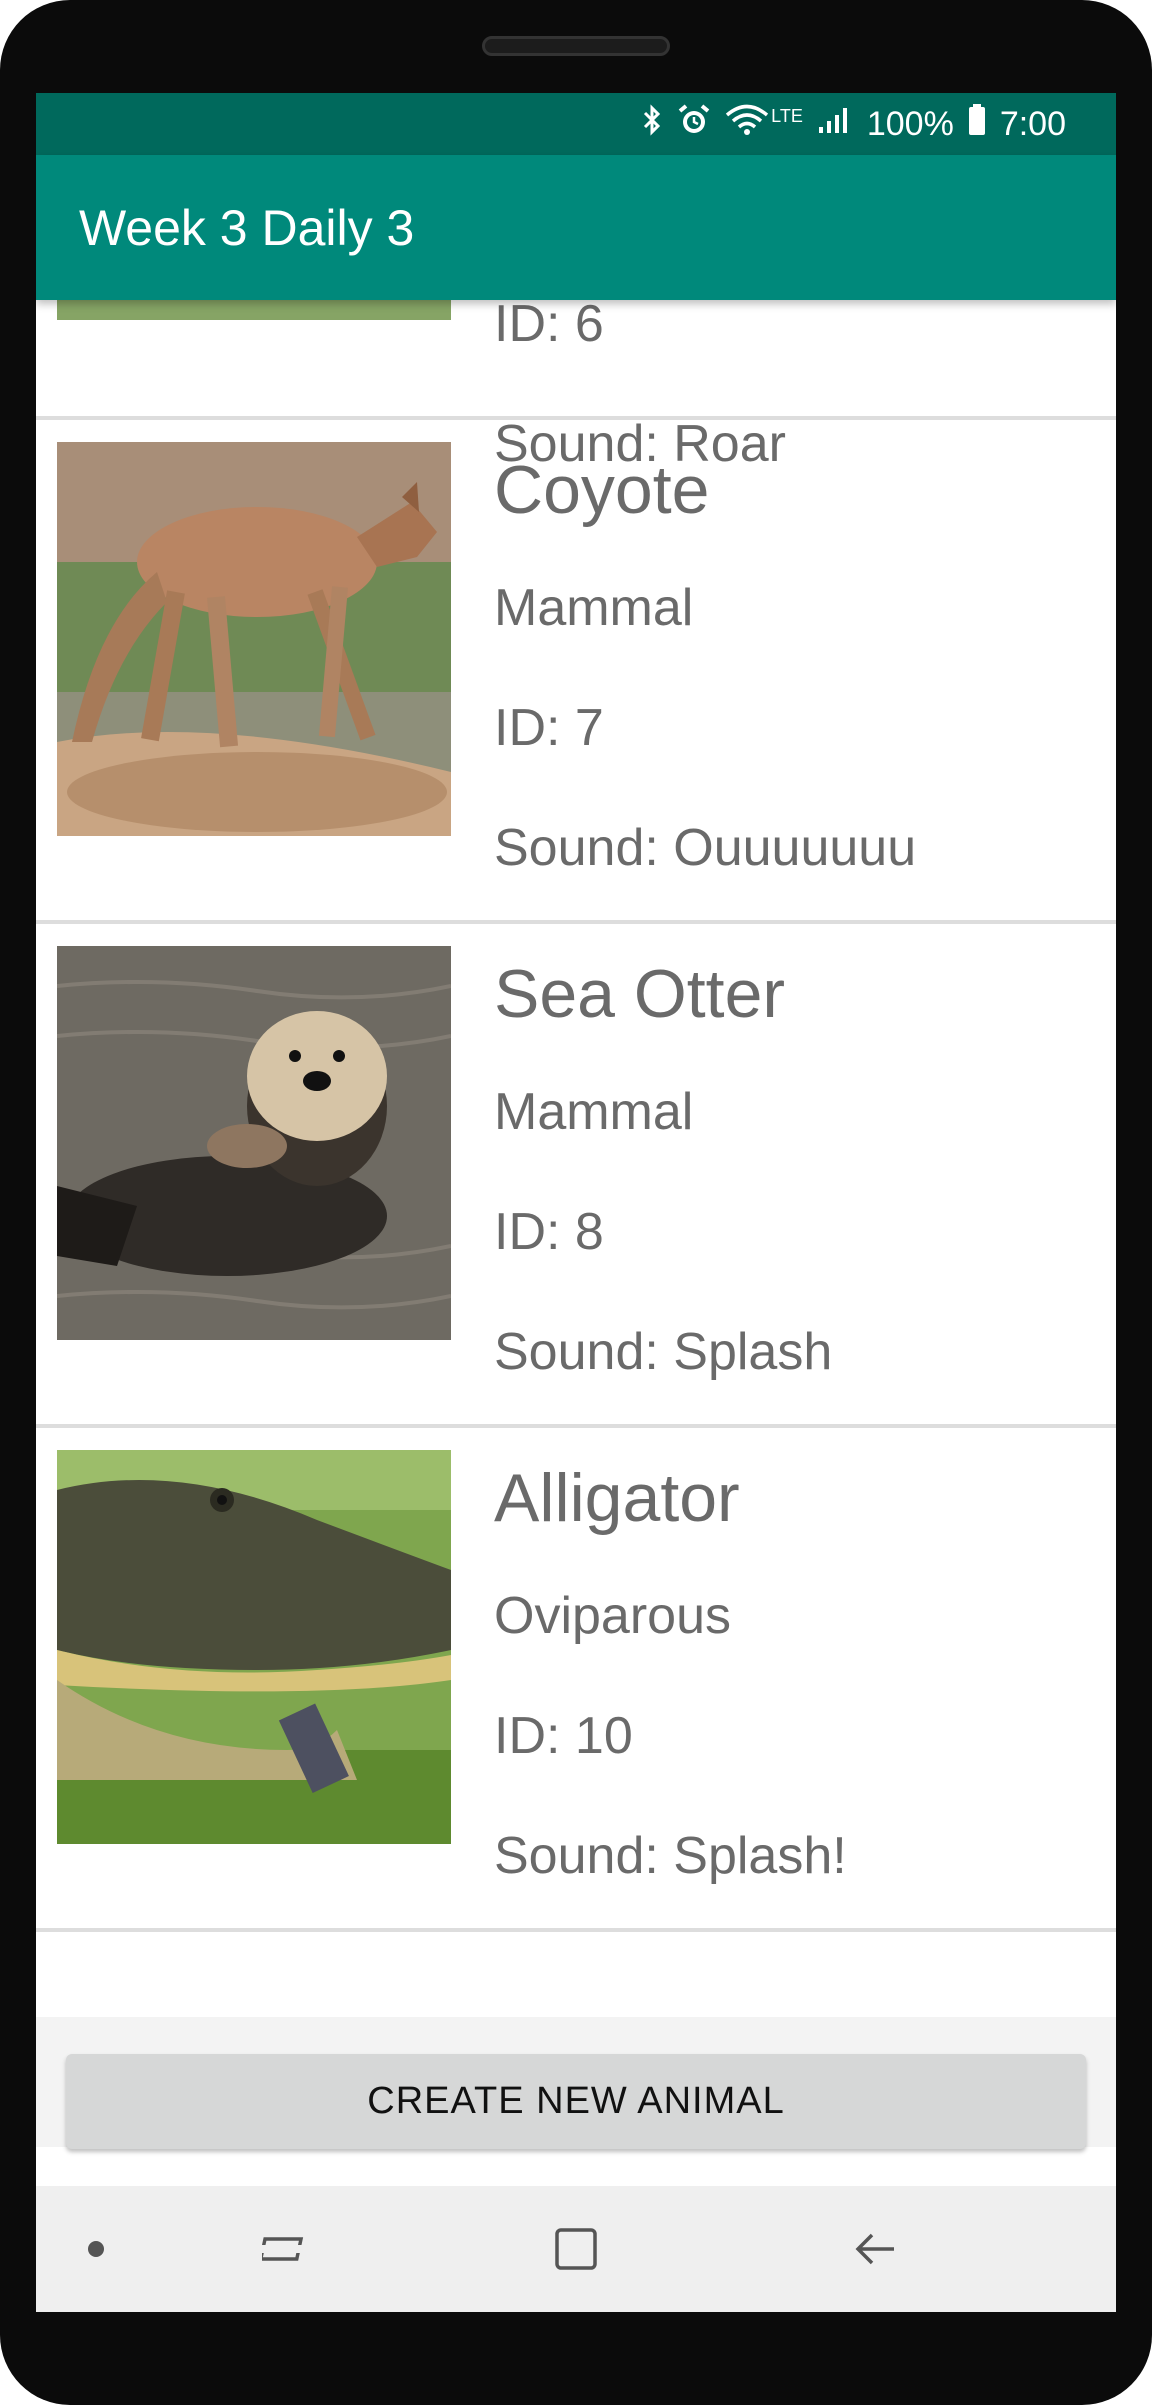 Image resolution: width=1152 pixels, height=2405 pixels. Describe the element at coordinates (663, 1352) in the screenshot. I see `animal-sound: Sound: Splash` at that location.